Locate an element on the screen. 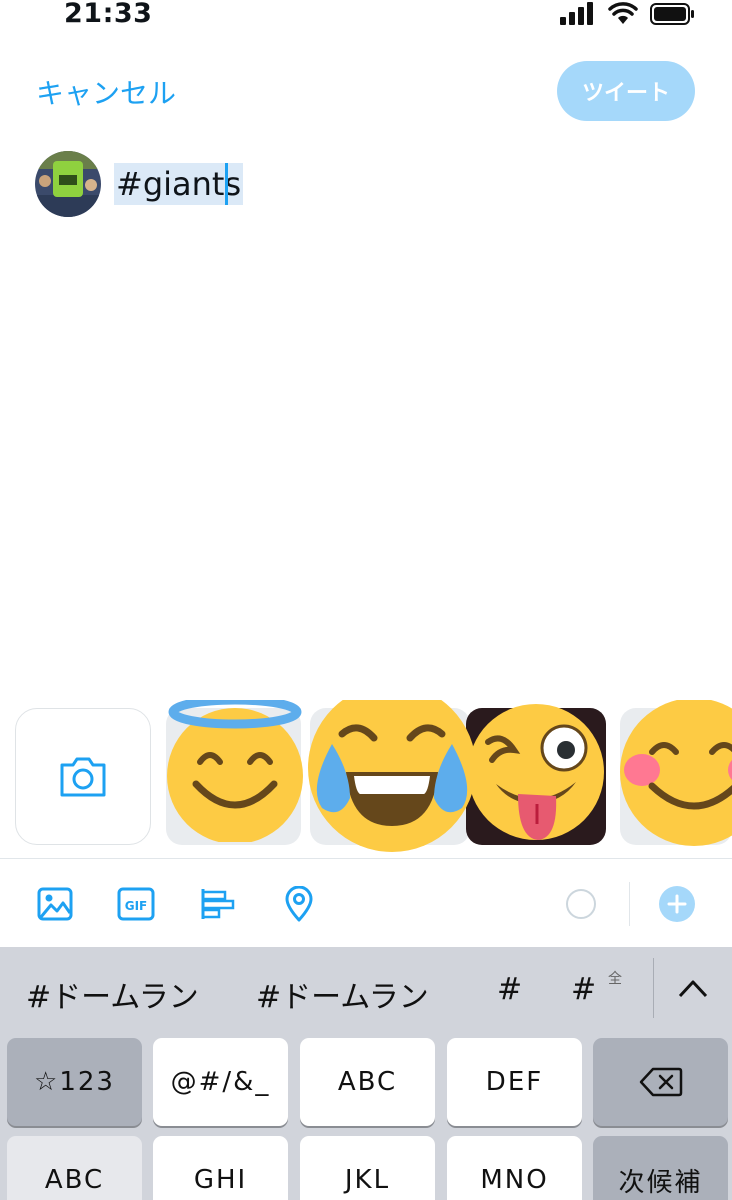  toolbar-divider is located at coordinates (629, 904).